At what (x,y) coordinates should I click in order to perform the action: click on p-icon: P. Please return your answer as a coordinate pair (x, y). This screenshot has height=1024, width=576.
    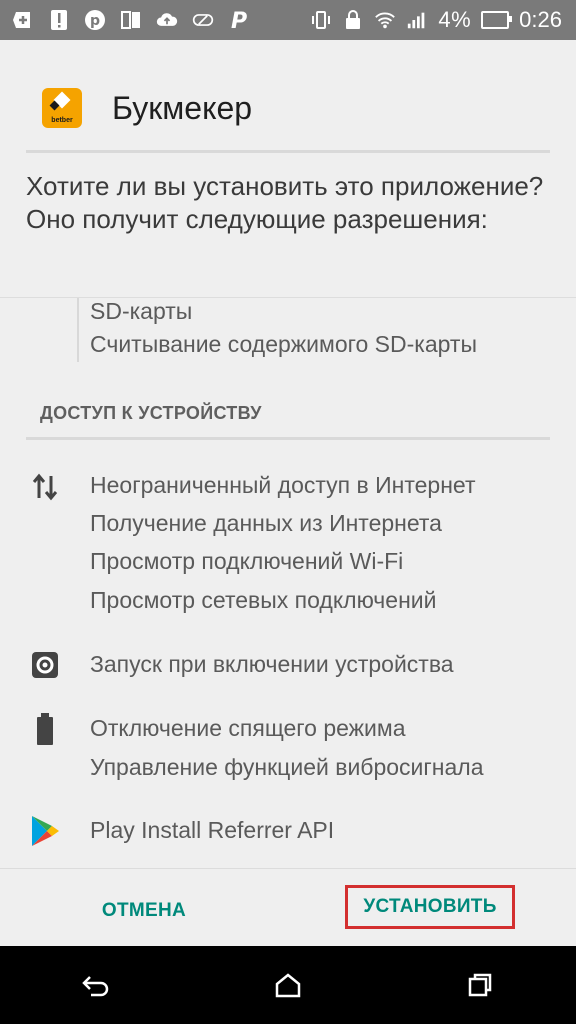
    Looking at the image, I should click on (239, 20).